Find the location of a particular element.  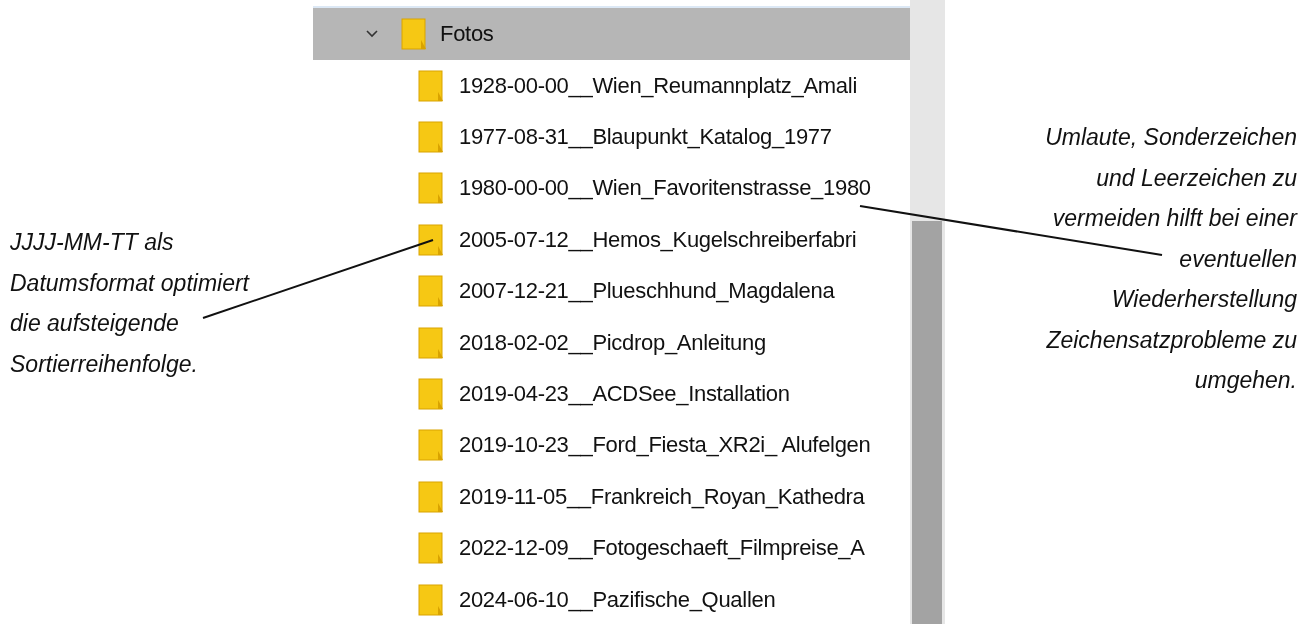

folder-row: 2019-10-23__Ford_Fiesta_XR2i_ Alufelgen is located at coordinates (611, 445).